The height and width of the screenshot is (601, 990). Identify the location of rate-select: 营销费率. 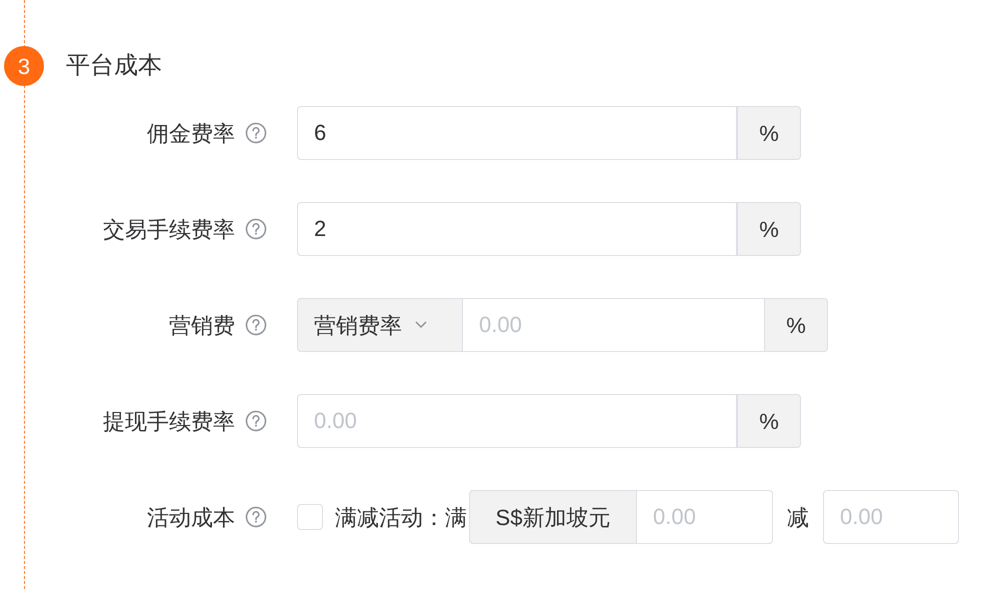
(380, 325).